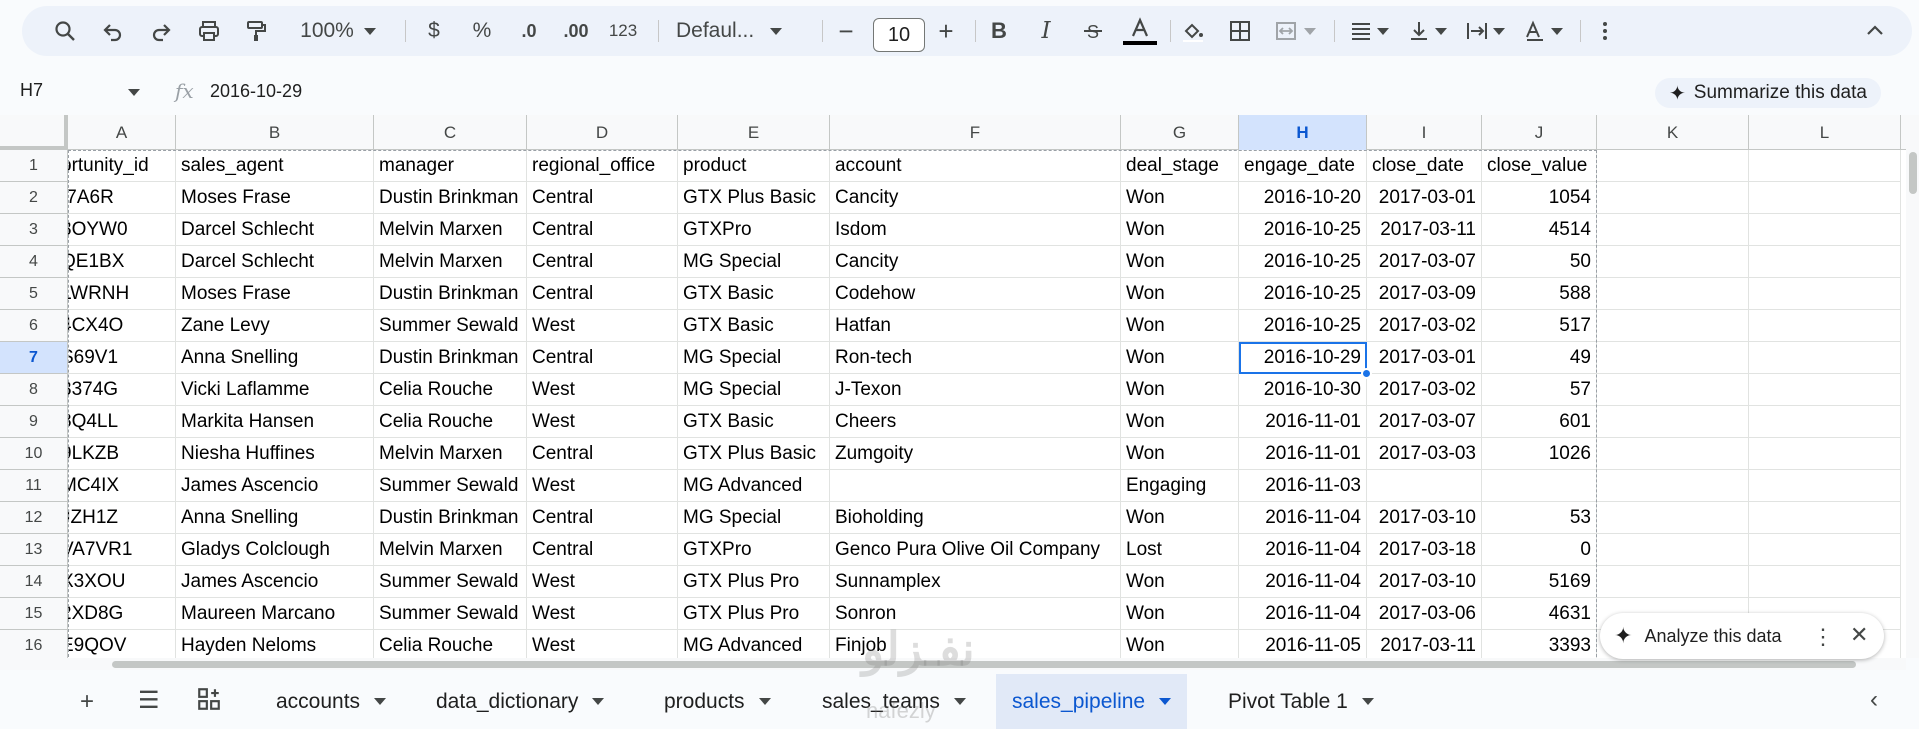  Describe the element at coordinates (450, 486) in the screenshot. I see `cell: Summer Sewald` at that location.